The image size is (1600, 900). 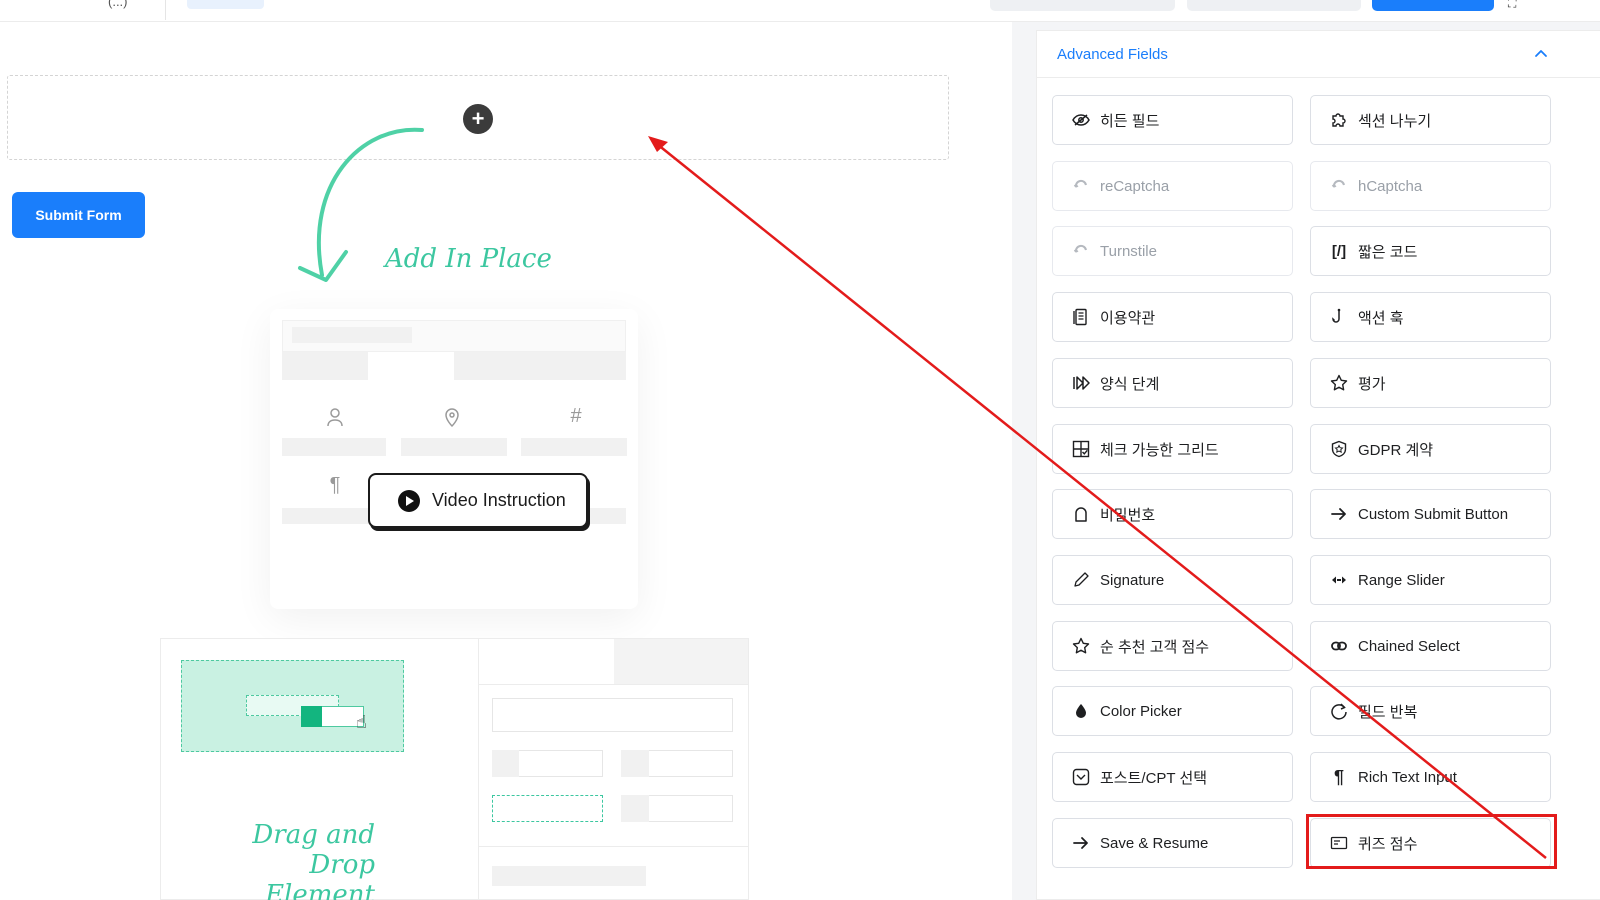 What do you see at coordinates (1081, 120) in the screenshot?
I see `eye-slash-icon` at bounding box center [1081, 120].